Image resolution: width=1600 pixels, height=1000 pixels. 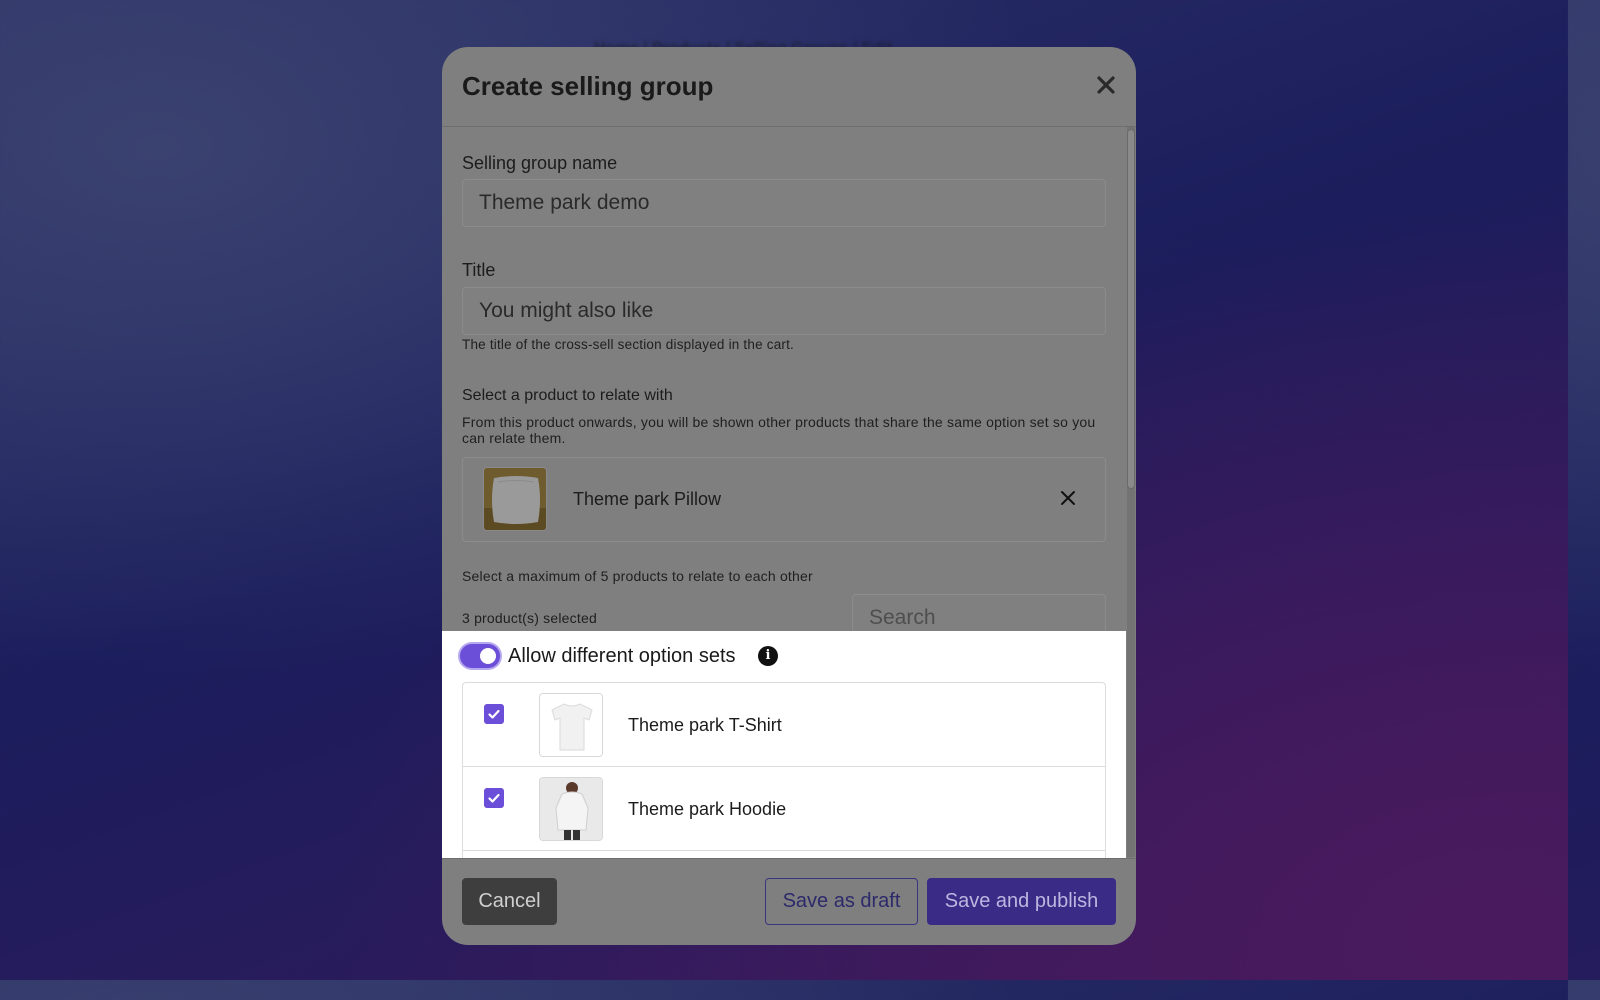 I want to click on name-label: Selling group name, so click(x=540, y=163).